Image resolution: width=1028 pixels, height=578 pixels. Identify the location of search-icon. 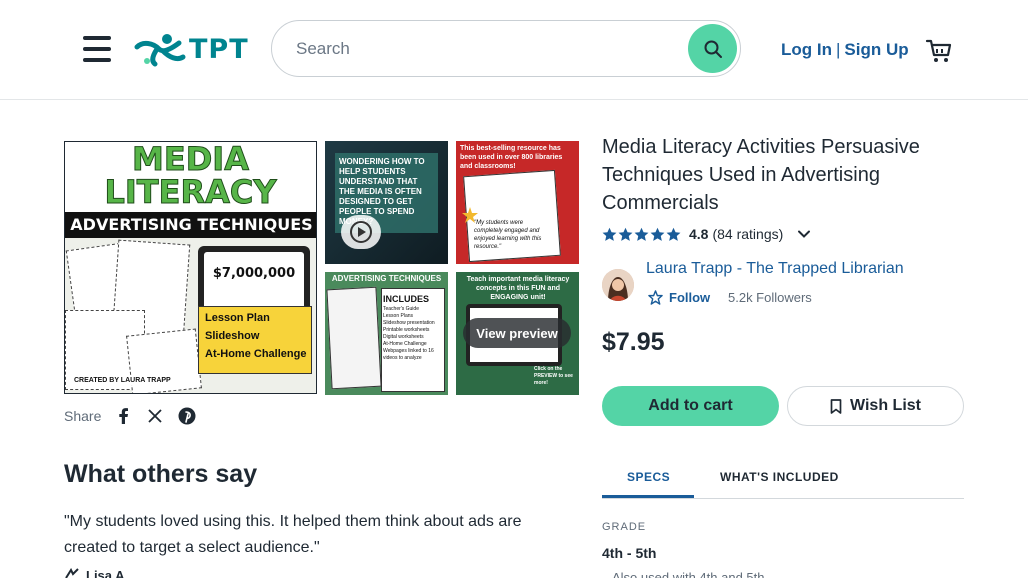
(713, 49).